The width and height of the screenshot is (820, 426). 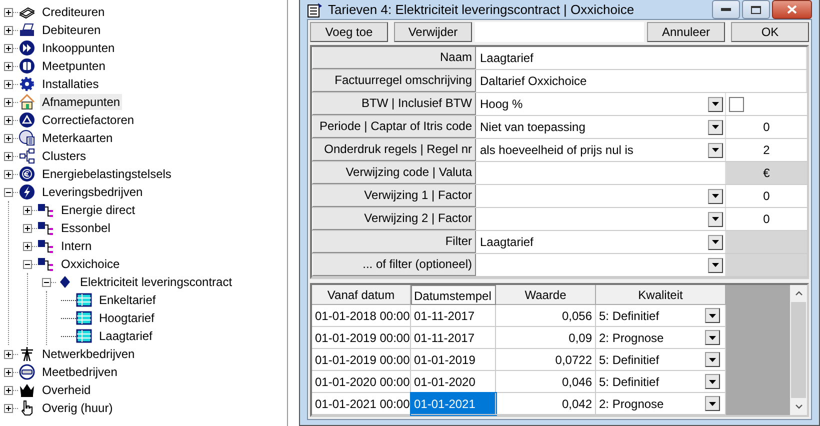 I want to click on tree-item: Leveringsbedrijven, so click(x=92, y=192).